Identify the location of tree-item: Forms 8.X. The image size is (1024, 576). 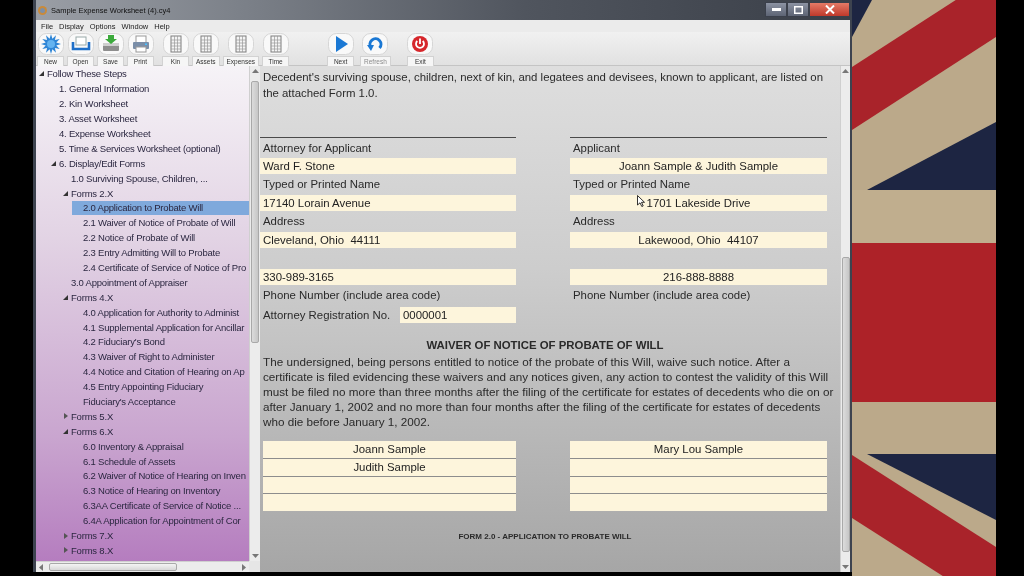
(154, 550).